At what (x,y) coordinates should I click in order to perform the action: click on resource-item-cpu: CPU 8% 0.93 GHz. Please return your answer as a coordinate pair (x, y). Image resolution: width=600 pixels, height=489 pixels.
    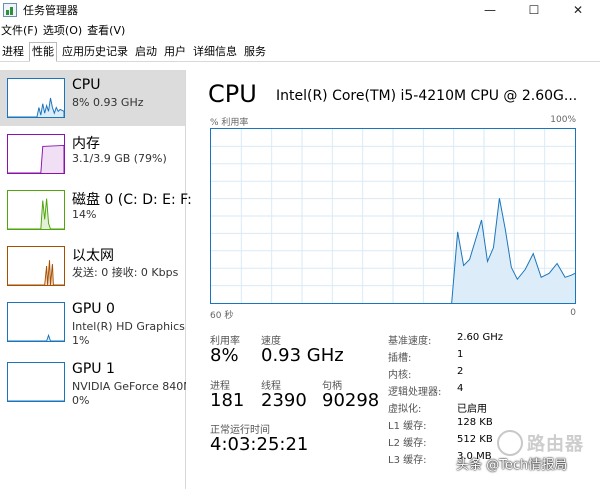
    Looking at the image, I should click on (92, 98).